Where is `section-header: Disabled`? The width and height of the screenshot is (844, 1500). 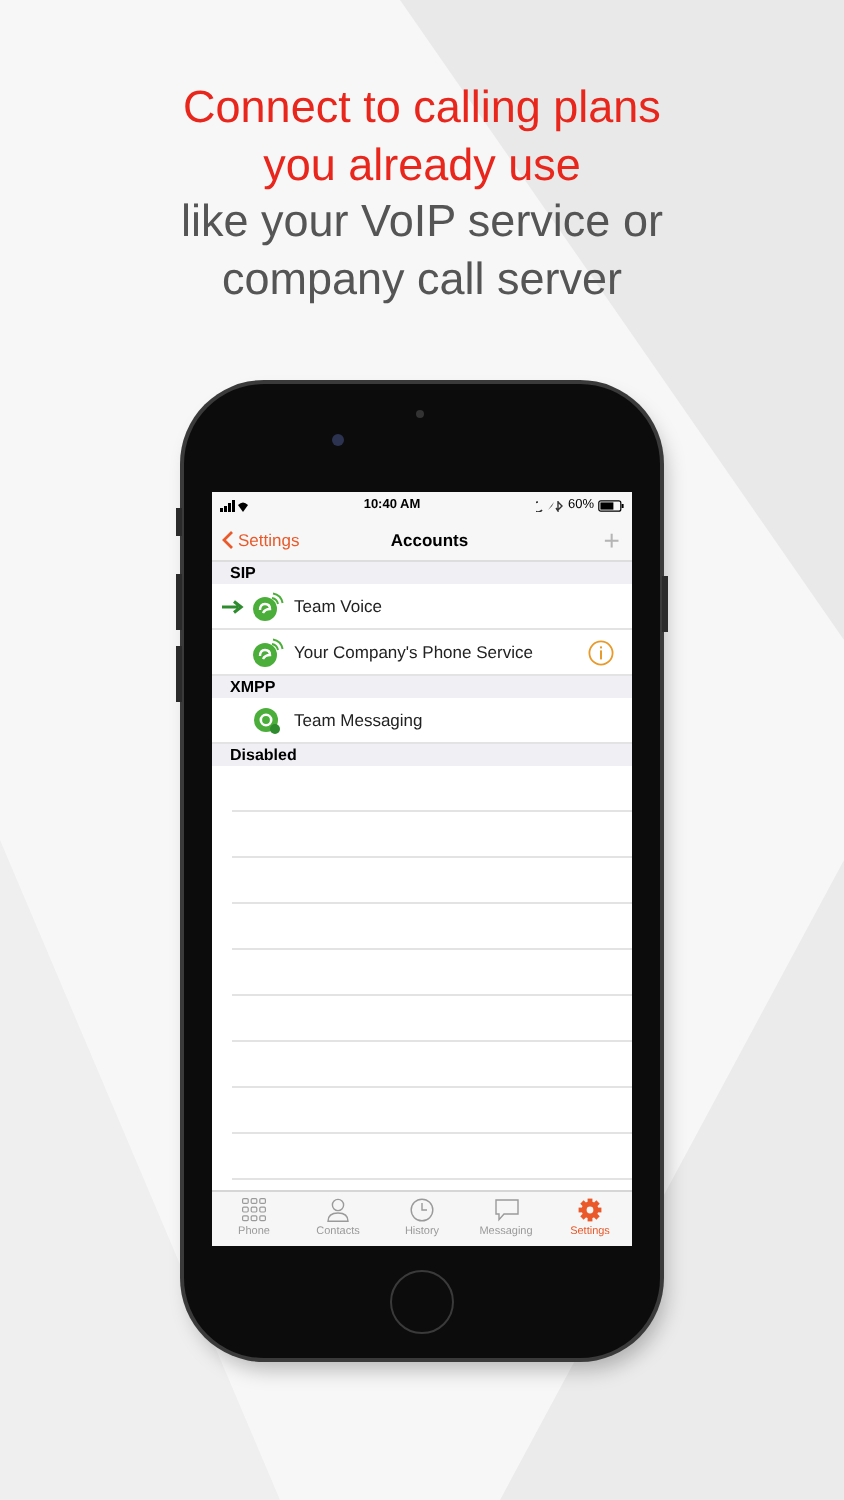
section-header: Disabled is located at coordinates (422, 755).